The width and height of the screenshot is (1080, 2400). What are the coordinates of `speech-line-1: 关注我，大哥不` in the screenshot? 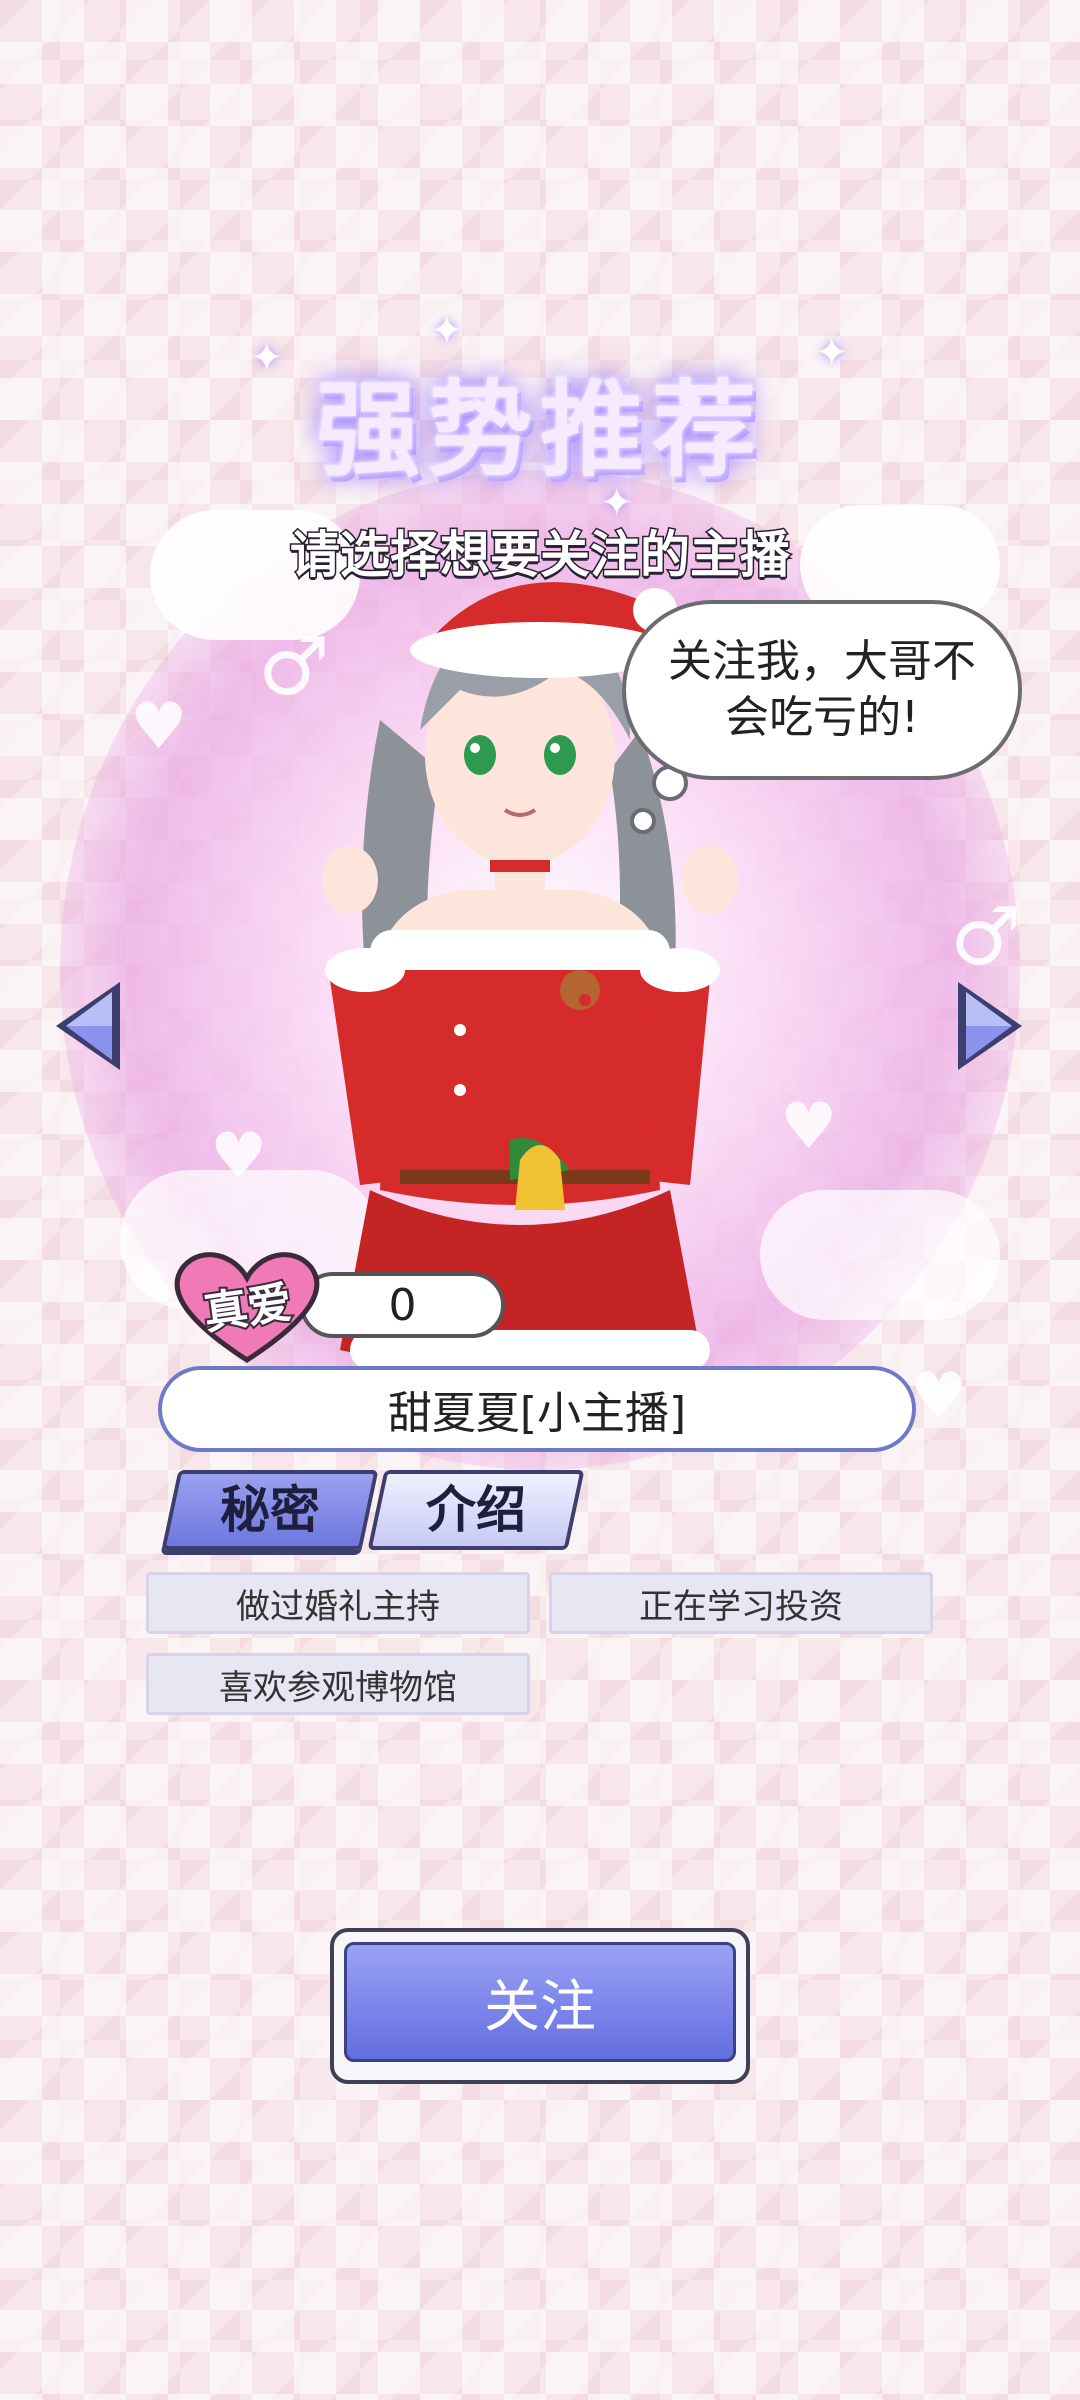 It's located at (822, 661).